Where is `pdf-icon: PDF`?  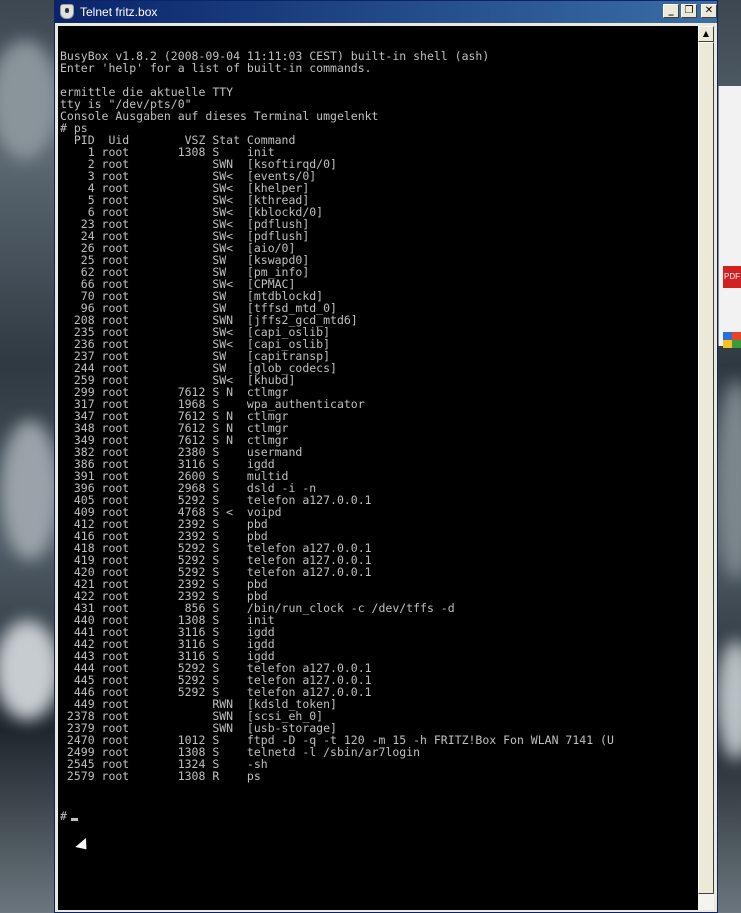 pdf-icon: PDF is located at coordinates (732, 277).